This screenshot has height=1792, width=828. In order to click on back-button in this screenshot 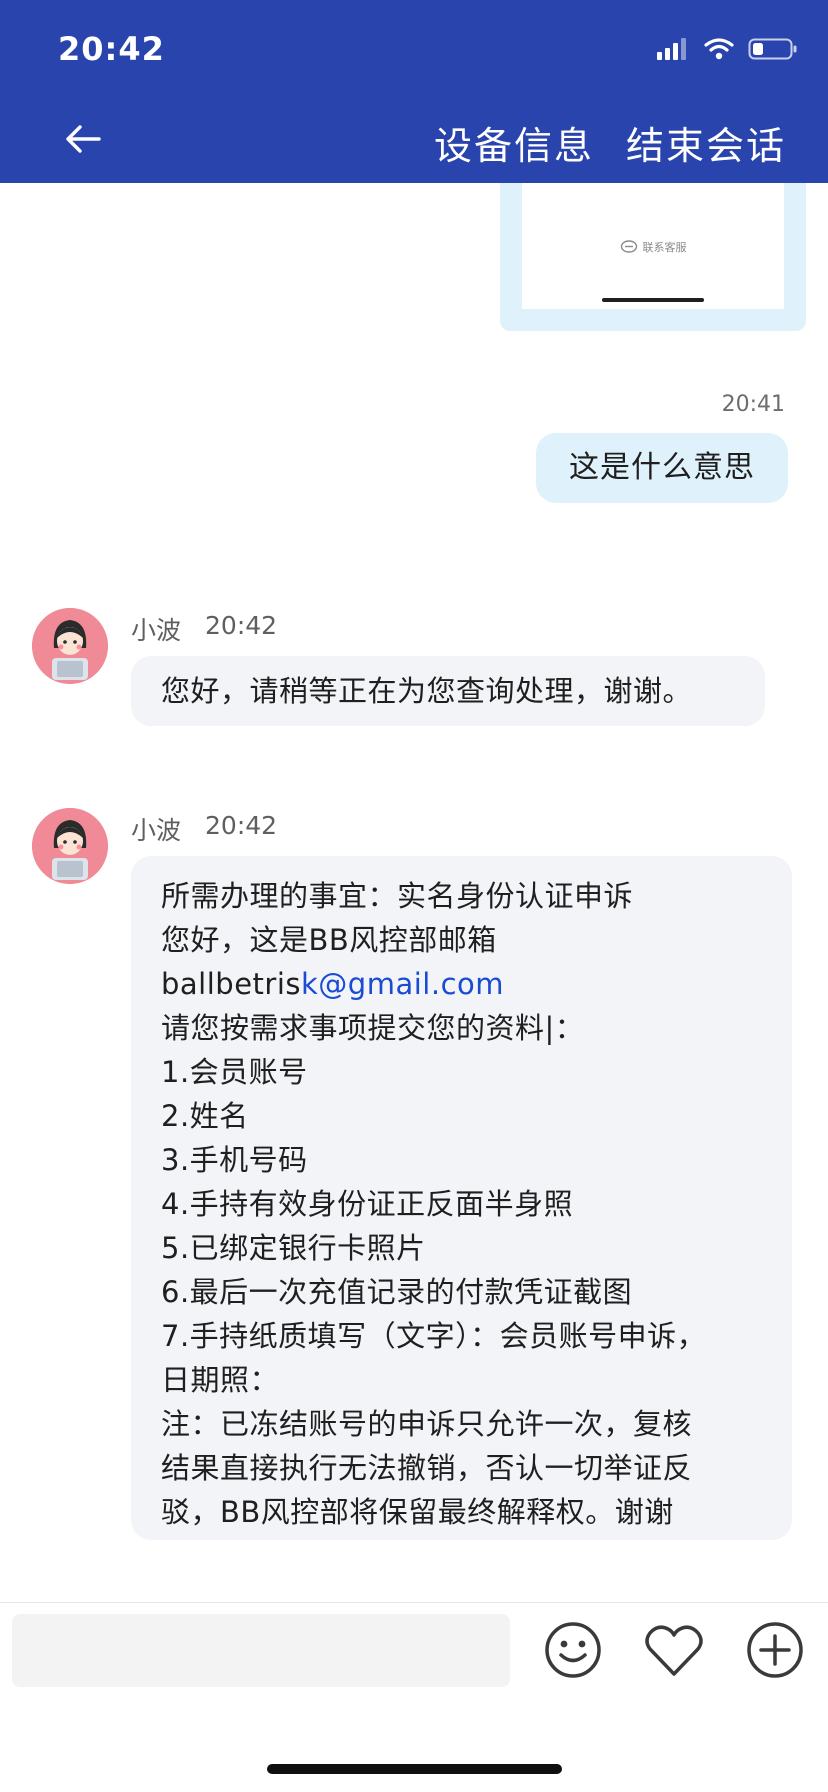, I will do `click(83, 139)`.